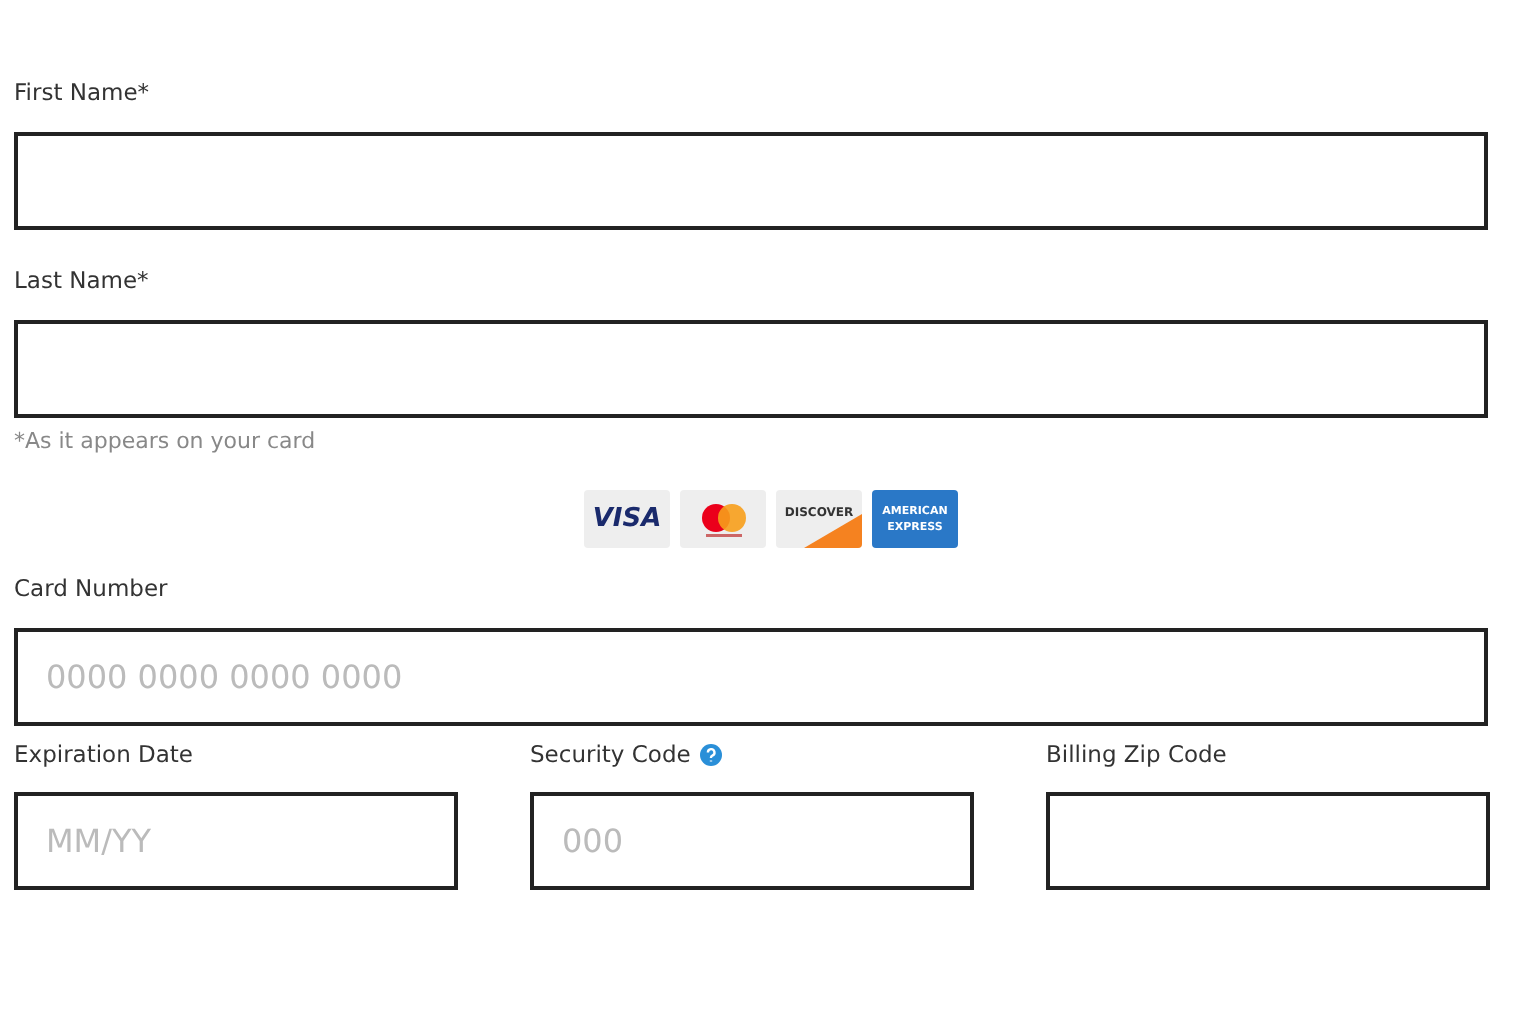 Image resolution: width=1536 pixels, height=1014 pixels. I want to click on card-number-field: 0000 0000 0000 0000, so click(751, 677).